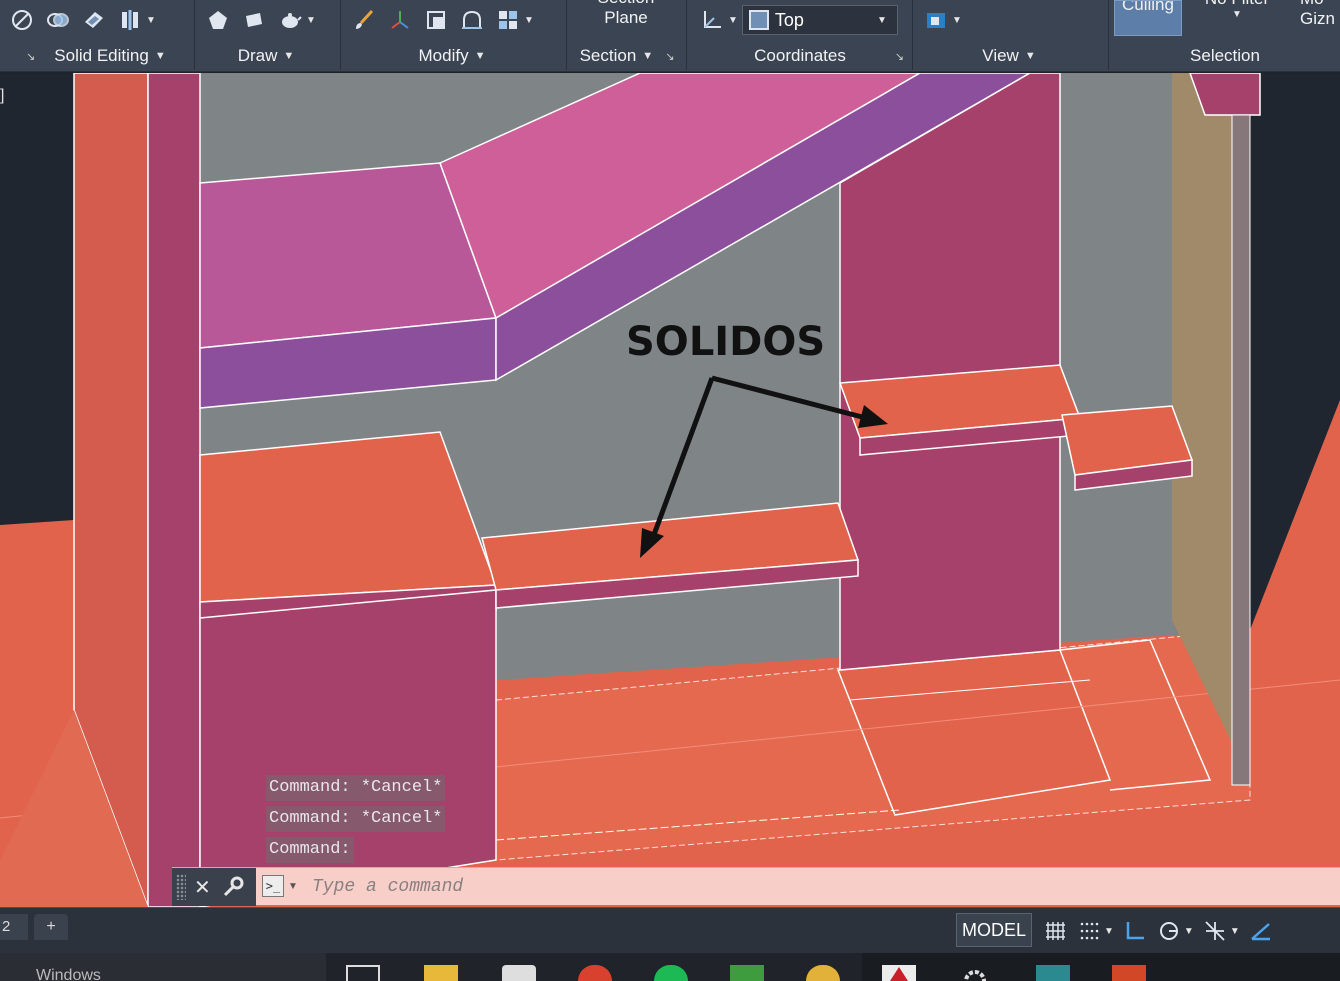 The image size is (1340, 981). What do you see at coordinates (670, 36) in the screenshot?
I see `ribbon: ▼ ▼ ▼ Section Plane ▼ Top ▼ ▼ Culling` at bounding box center [670, 36].